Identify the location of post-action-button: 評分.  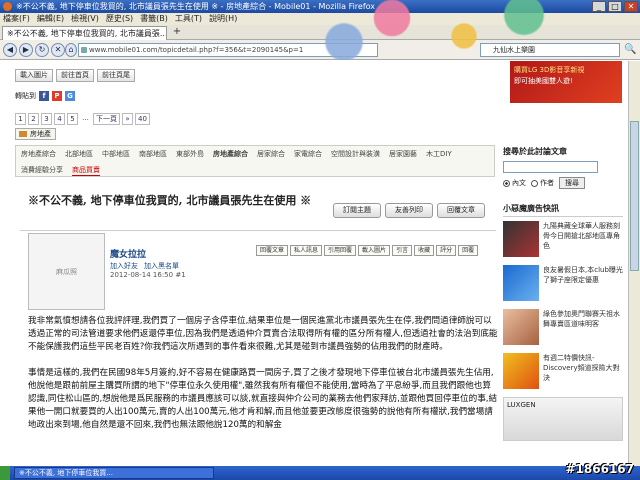
(446, 250).